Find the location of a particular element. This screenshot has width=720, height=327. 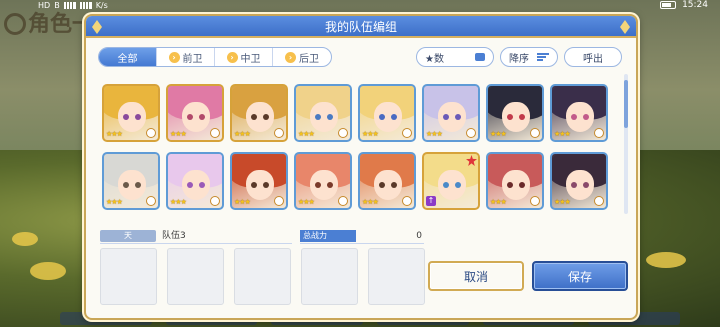

sort-key-label: ★数 is located at coordinates (434, 59).